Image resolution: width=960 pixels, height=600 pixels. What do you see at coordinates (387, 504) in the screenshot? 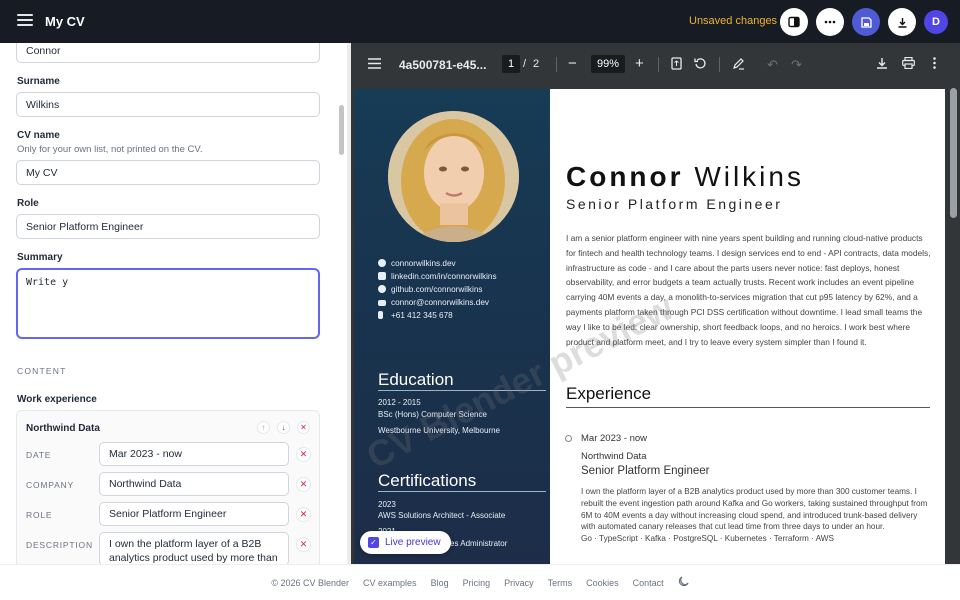
I see `cert-year: 2023` at bounding box center [387, 504].